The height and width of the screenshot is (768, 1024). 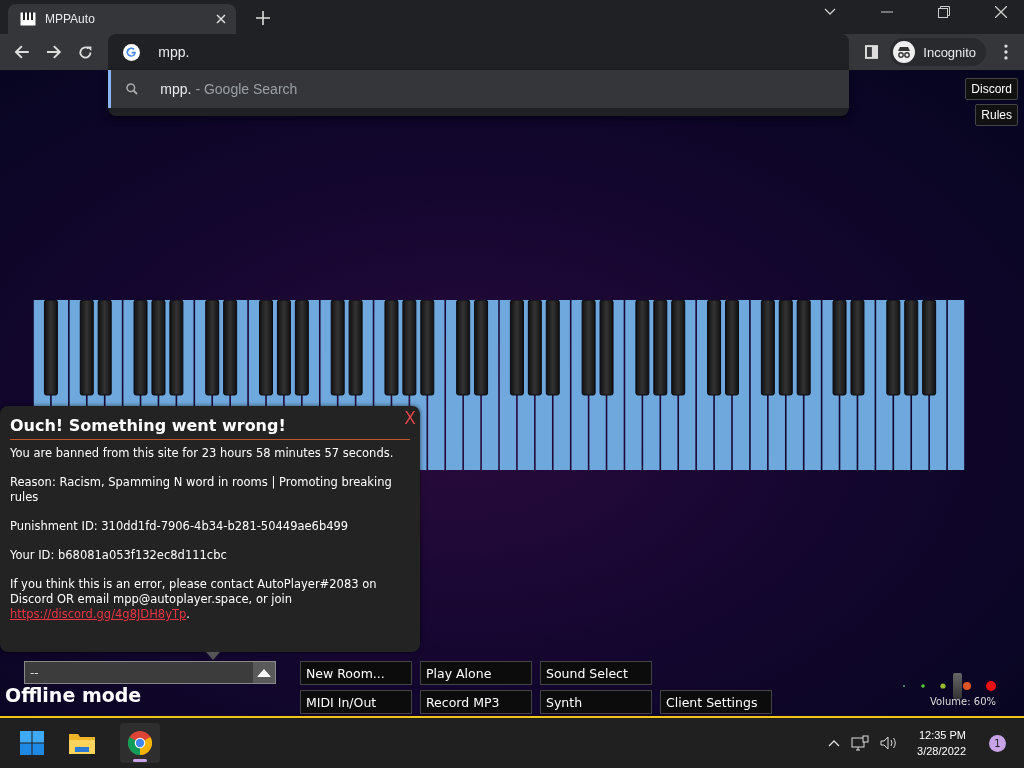 What do you see at coordinates (150, 672) in the screenshot?
I see `room-select: --` at bounding box center [150, 672].